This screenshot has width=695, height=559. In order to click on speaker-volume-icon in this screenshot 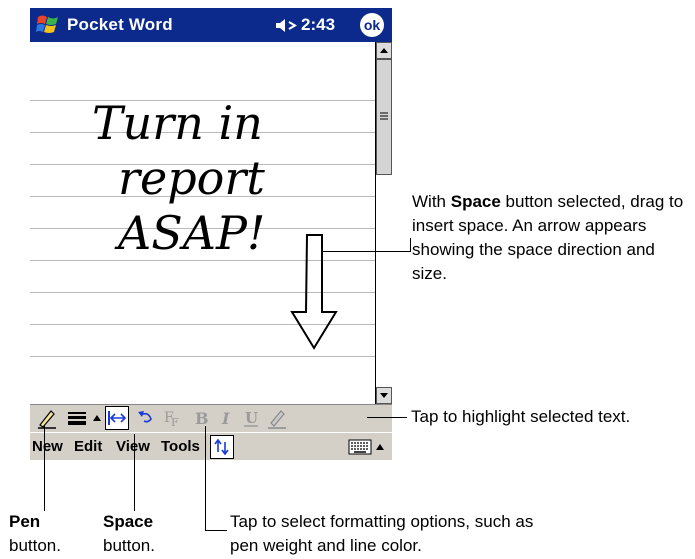, I will do `click(287, 25)`.